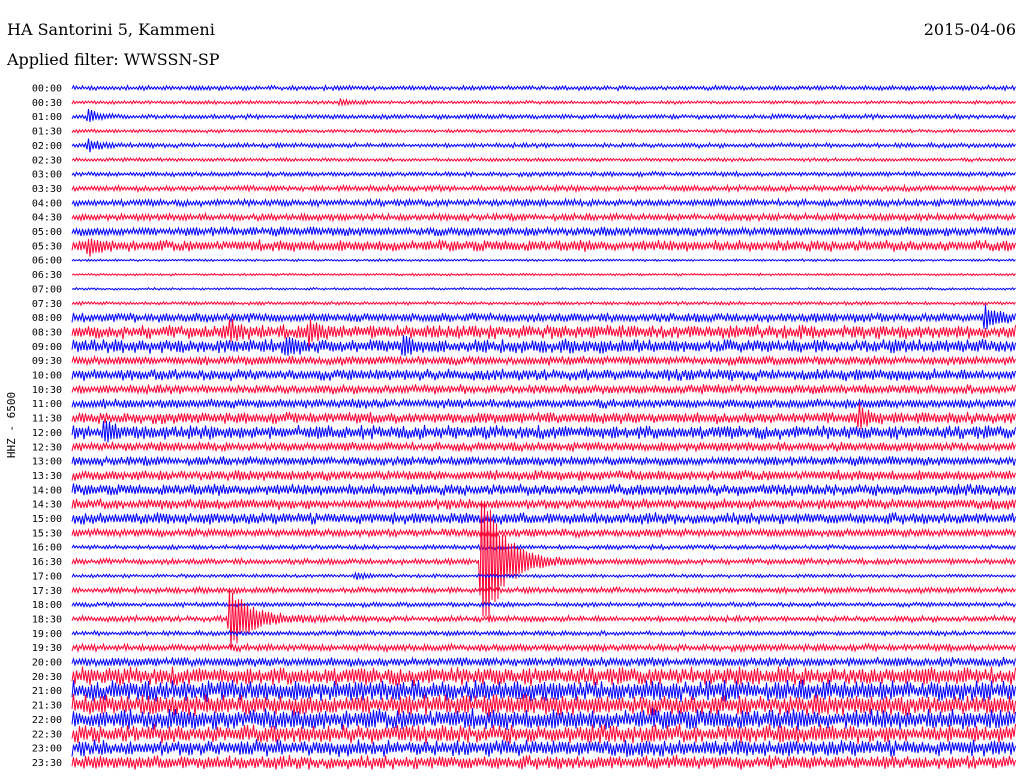 This screenshot has height=780, width=1024. Describe the element at coordinates (47, 648) in the screenshot. I see `row-time-label: 19:30` at that location.